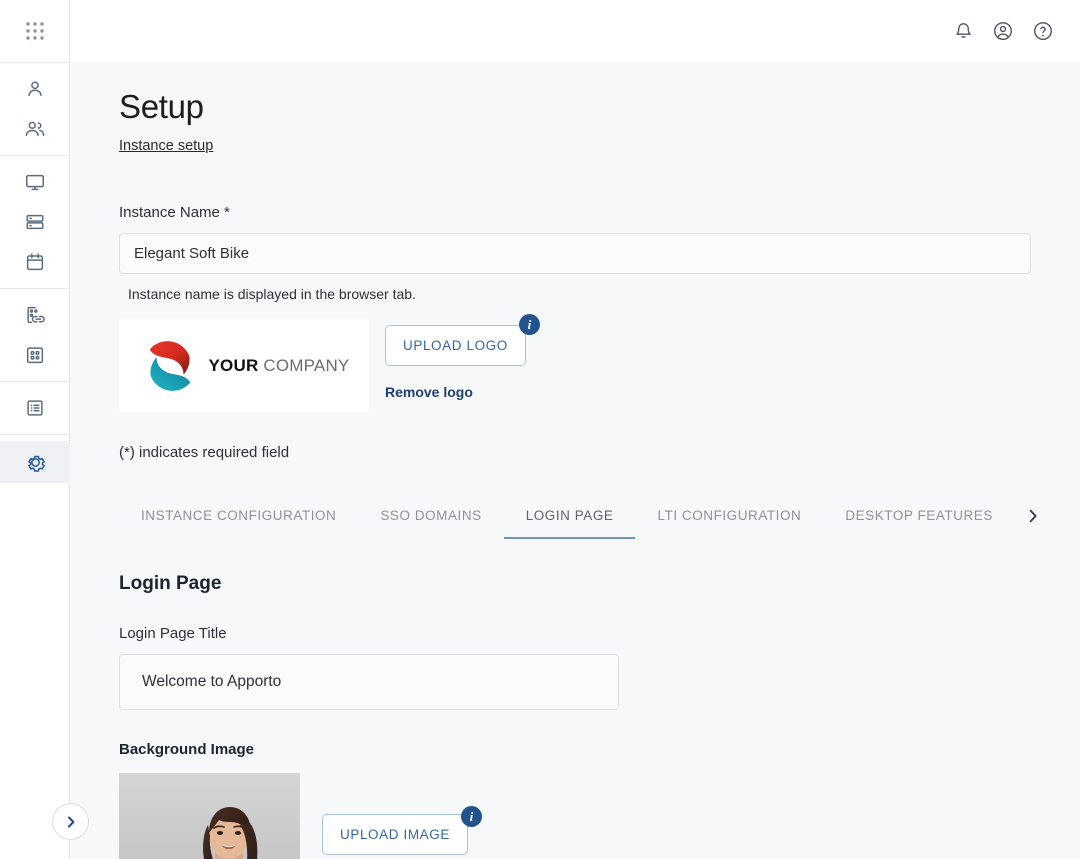  I want to click on sidebar-item-schedule, so click(35, 262).